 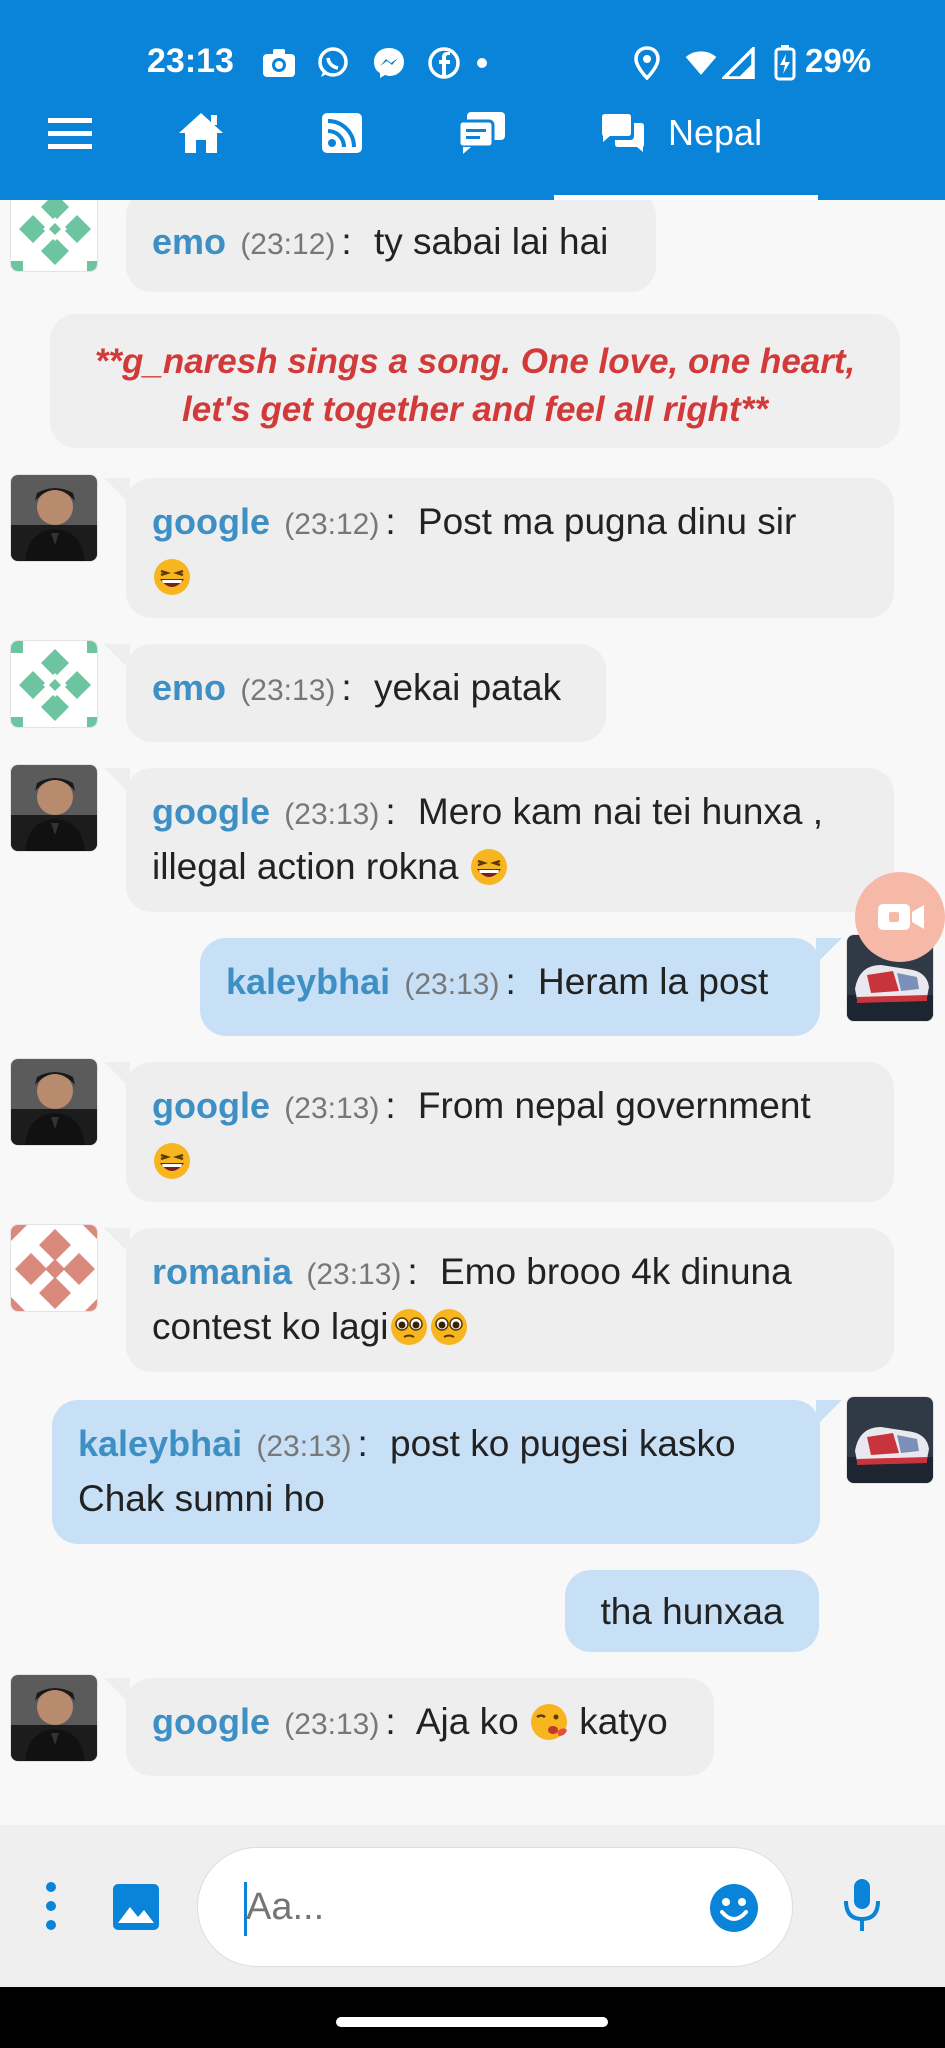 I want to click on rss-feed-icon, so click(x=342, y=133).